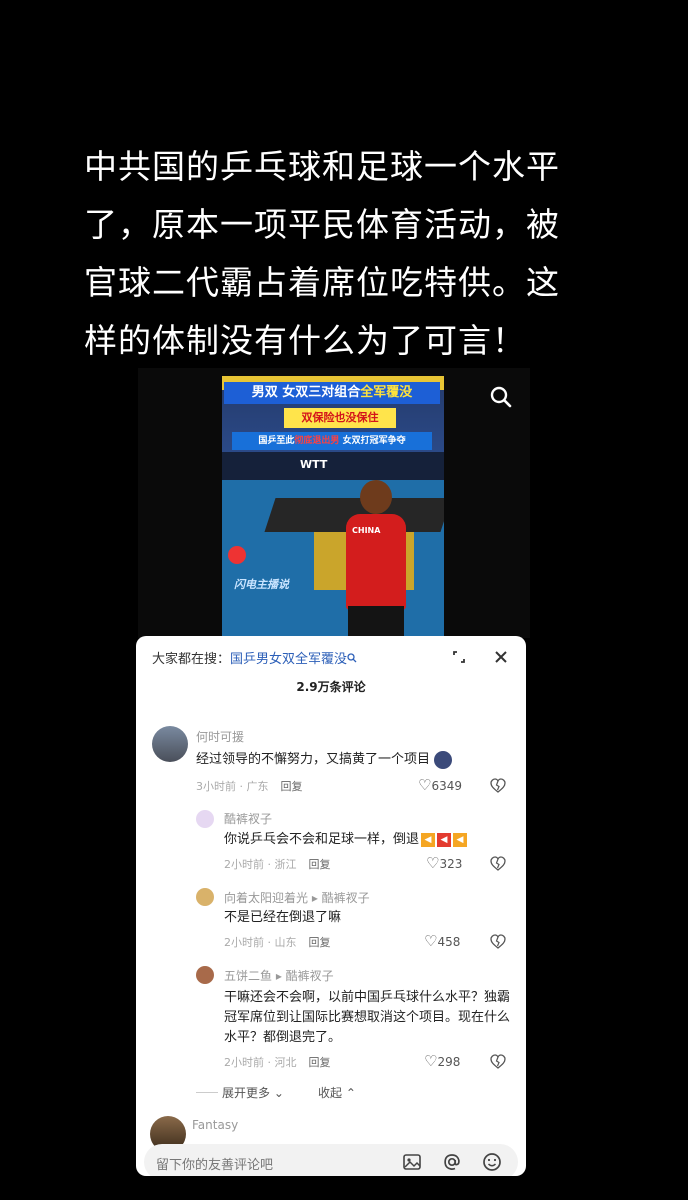 The width and height of the screenshot is (688, 1200). I want to click on wtt-logo: WTT, so click(314, 464).